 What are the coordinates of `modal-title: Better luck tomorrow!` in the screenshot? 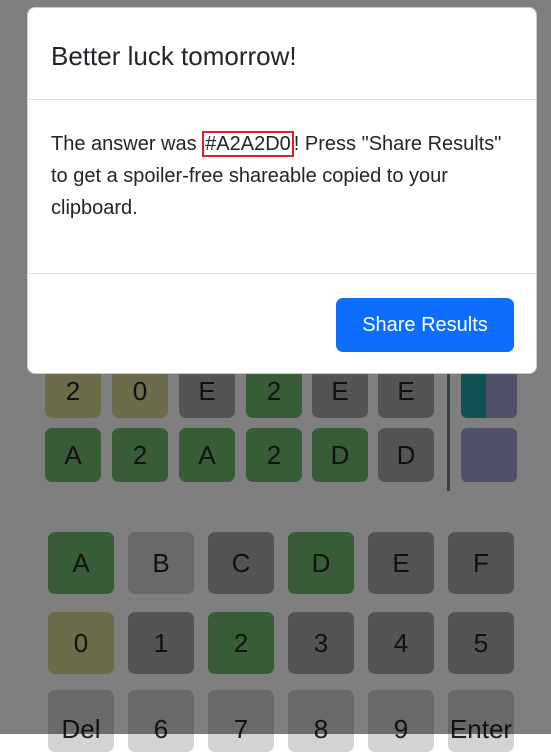 It's located at (174, 56).